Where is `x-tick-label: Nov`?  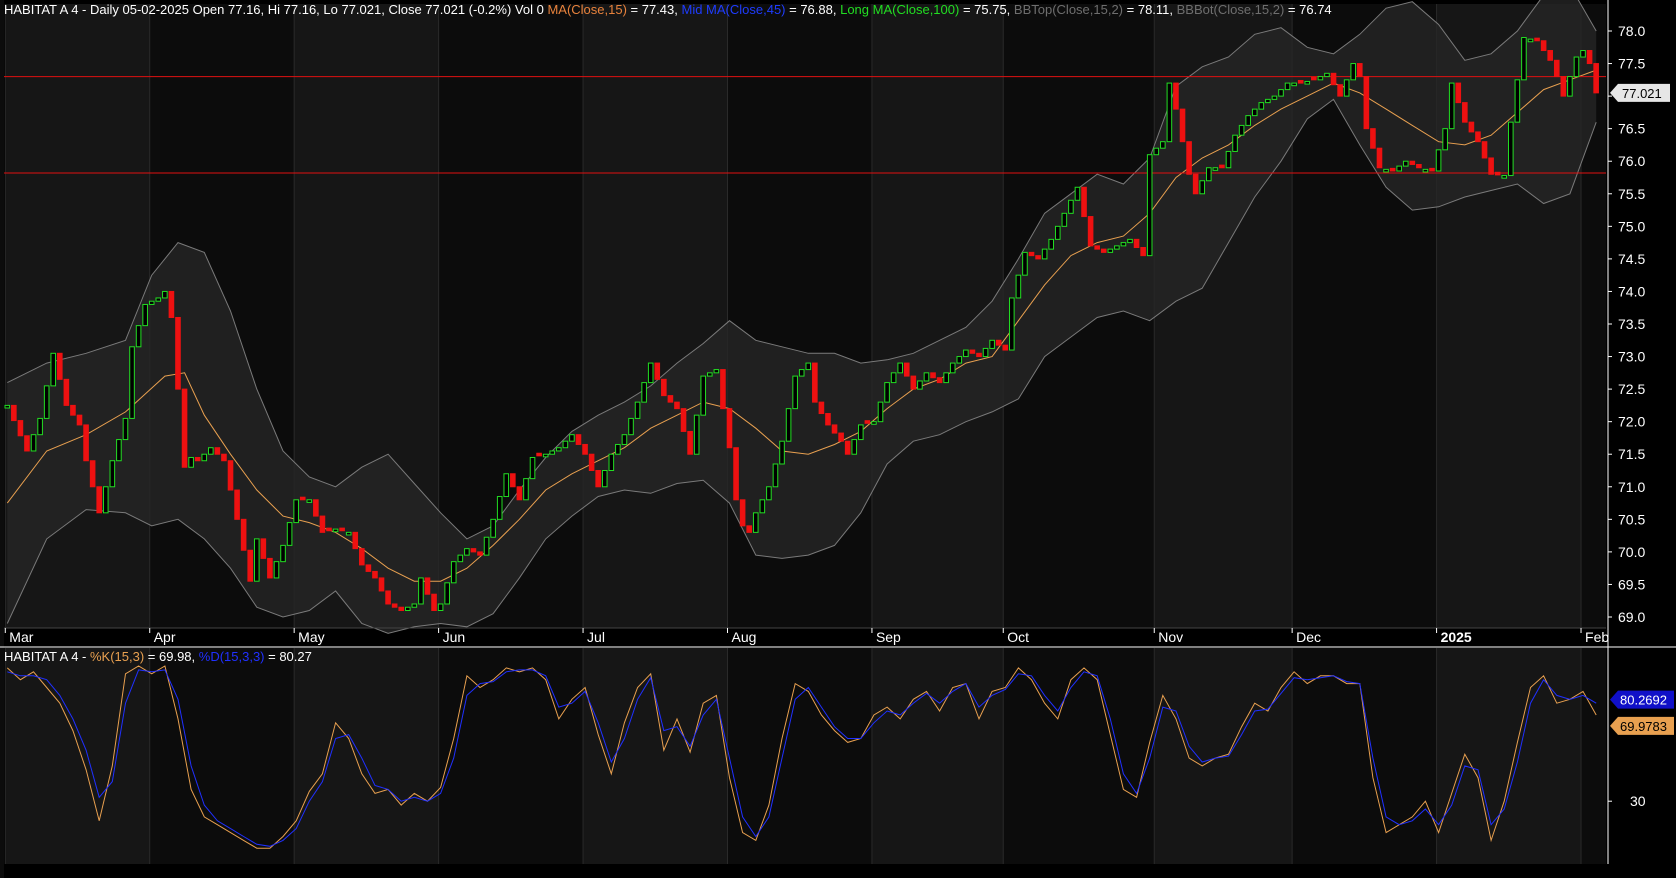 x-tick-label: Nov is located at coordinates (1170, 637).